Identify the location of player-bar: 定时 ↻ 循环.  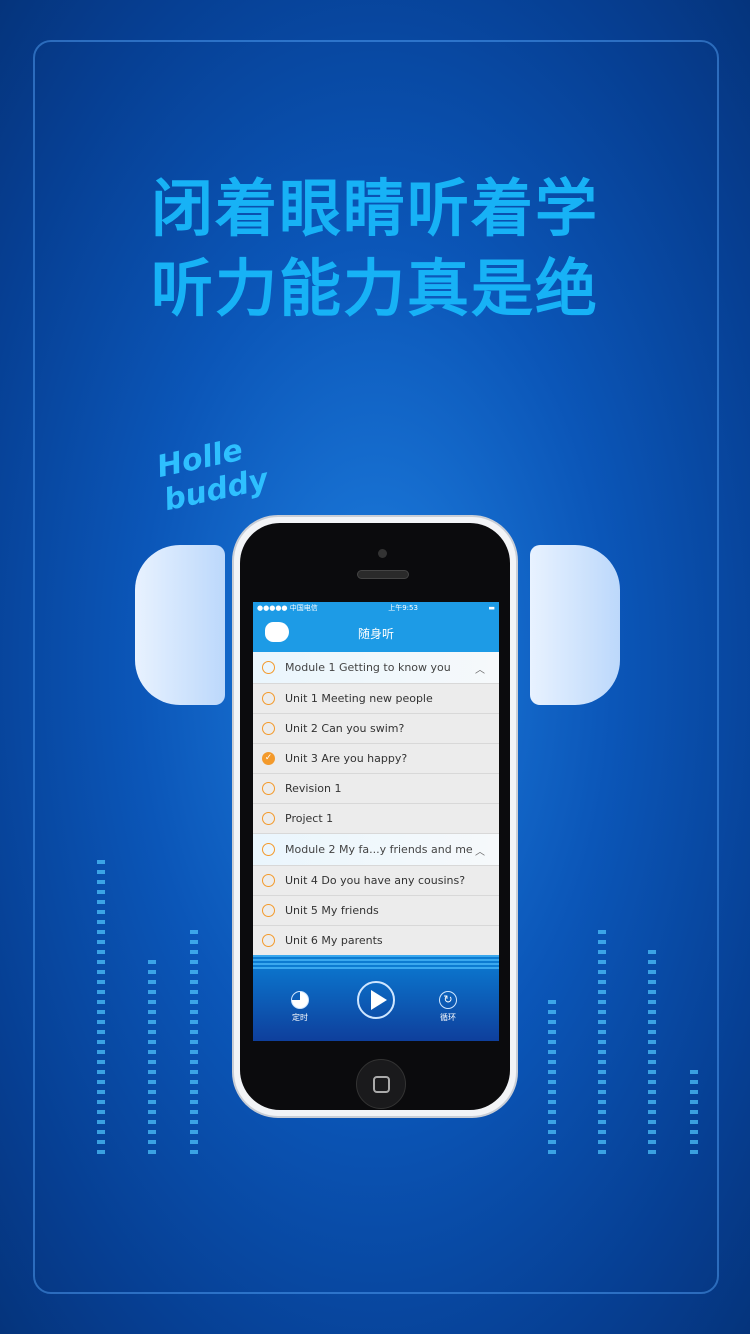
(376, 998).